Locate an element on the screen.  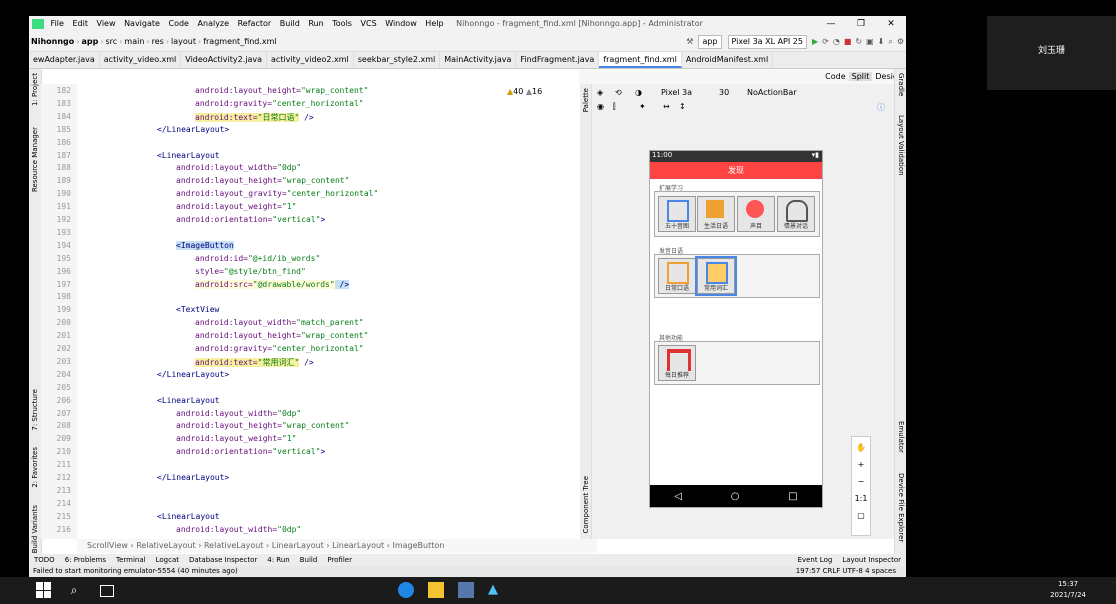
tab-findfragment-java: FindFragment.java is located at coordinates (558, 60).